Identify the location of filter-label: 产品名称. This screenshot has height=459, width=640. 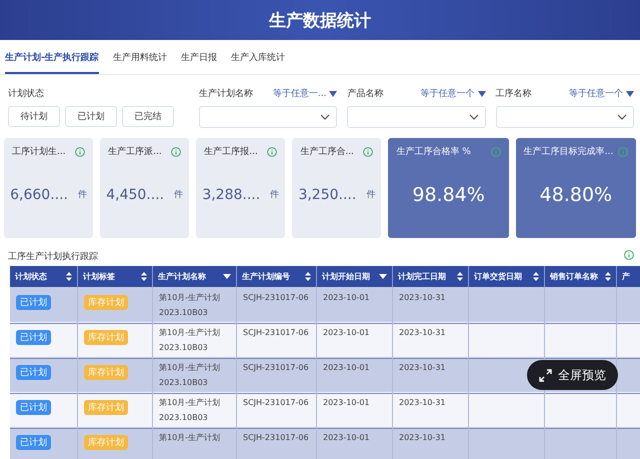
(365, 94).